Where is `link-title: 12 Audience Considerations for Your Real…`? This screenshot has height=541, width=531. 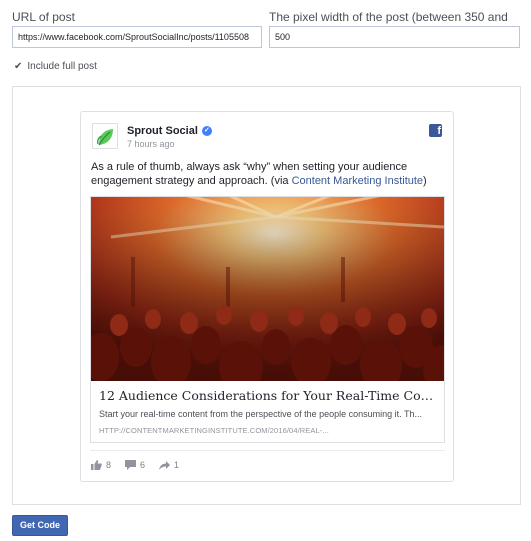 link-title: 12 Audience Considerations for Your Real… is located at coordinates (269, 395).